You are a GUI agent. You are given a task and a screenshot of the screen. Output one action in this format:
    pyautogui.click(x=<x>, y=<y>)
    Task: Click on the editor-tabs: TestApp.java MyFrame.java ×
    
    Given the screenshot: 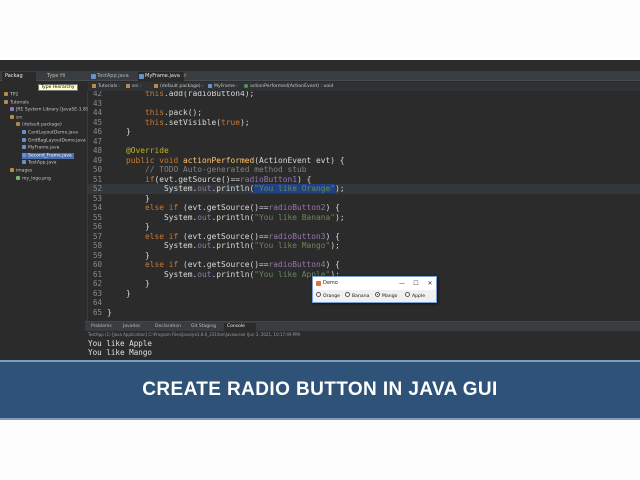 What is the action you would take?
    pyautogui.click(x=364, y=76)
    